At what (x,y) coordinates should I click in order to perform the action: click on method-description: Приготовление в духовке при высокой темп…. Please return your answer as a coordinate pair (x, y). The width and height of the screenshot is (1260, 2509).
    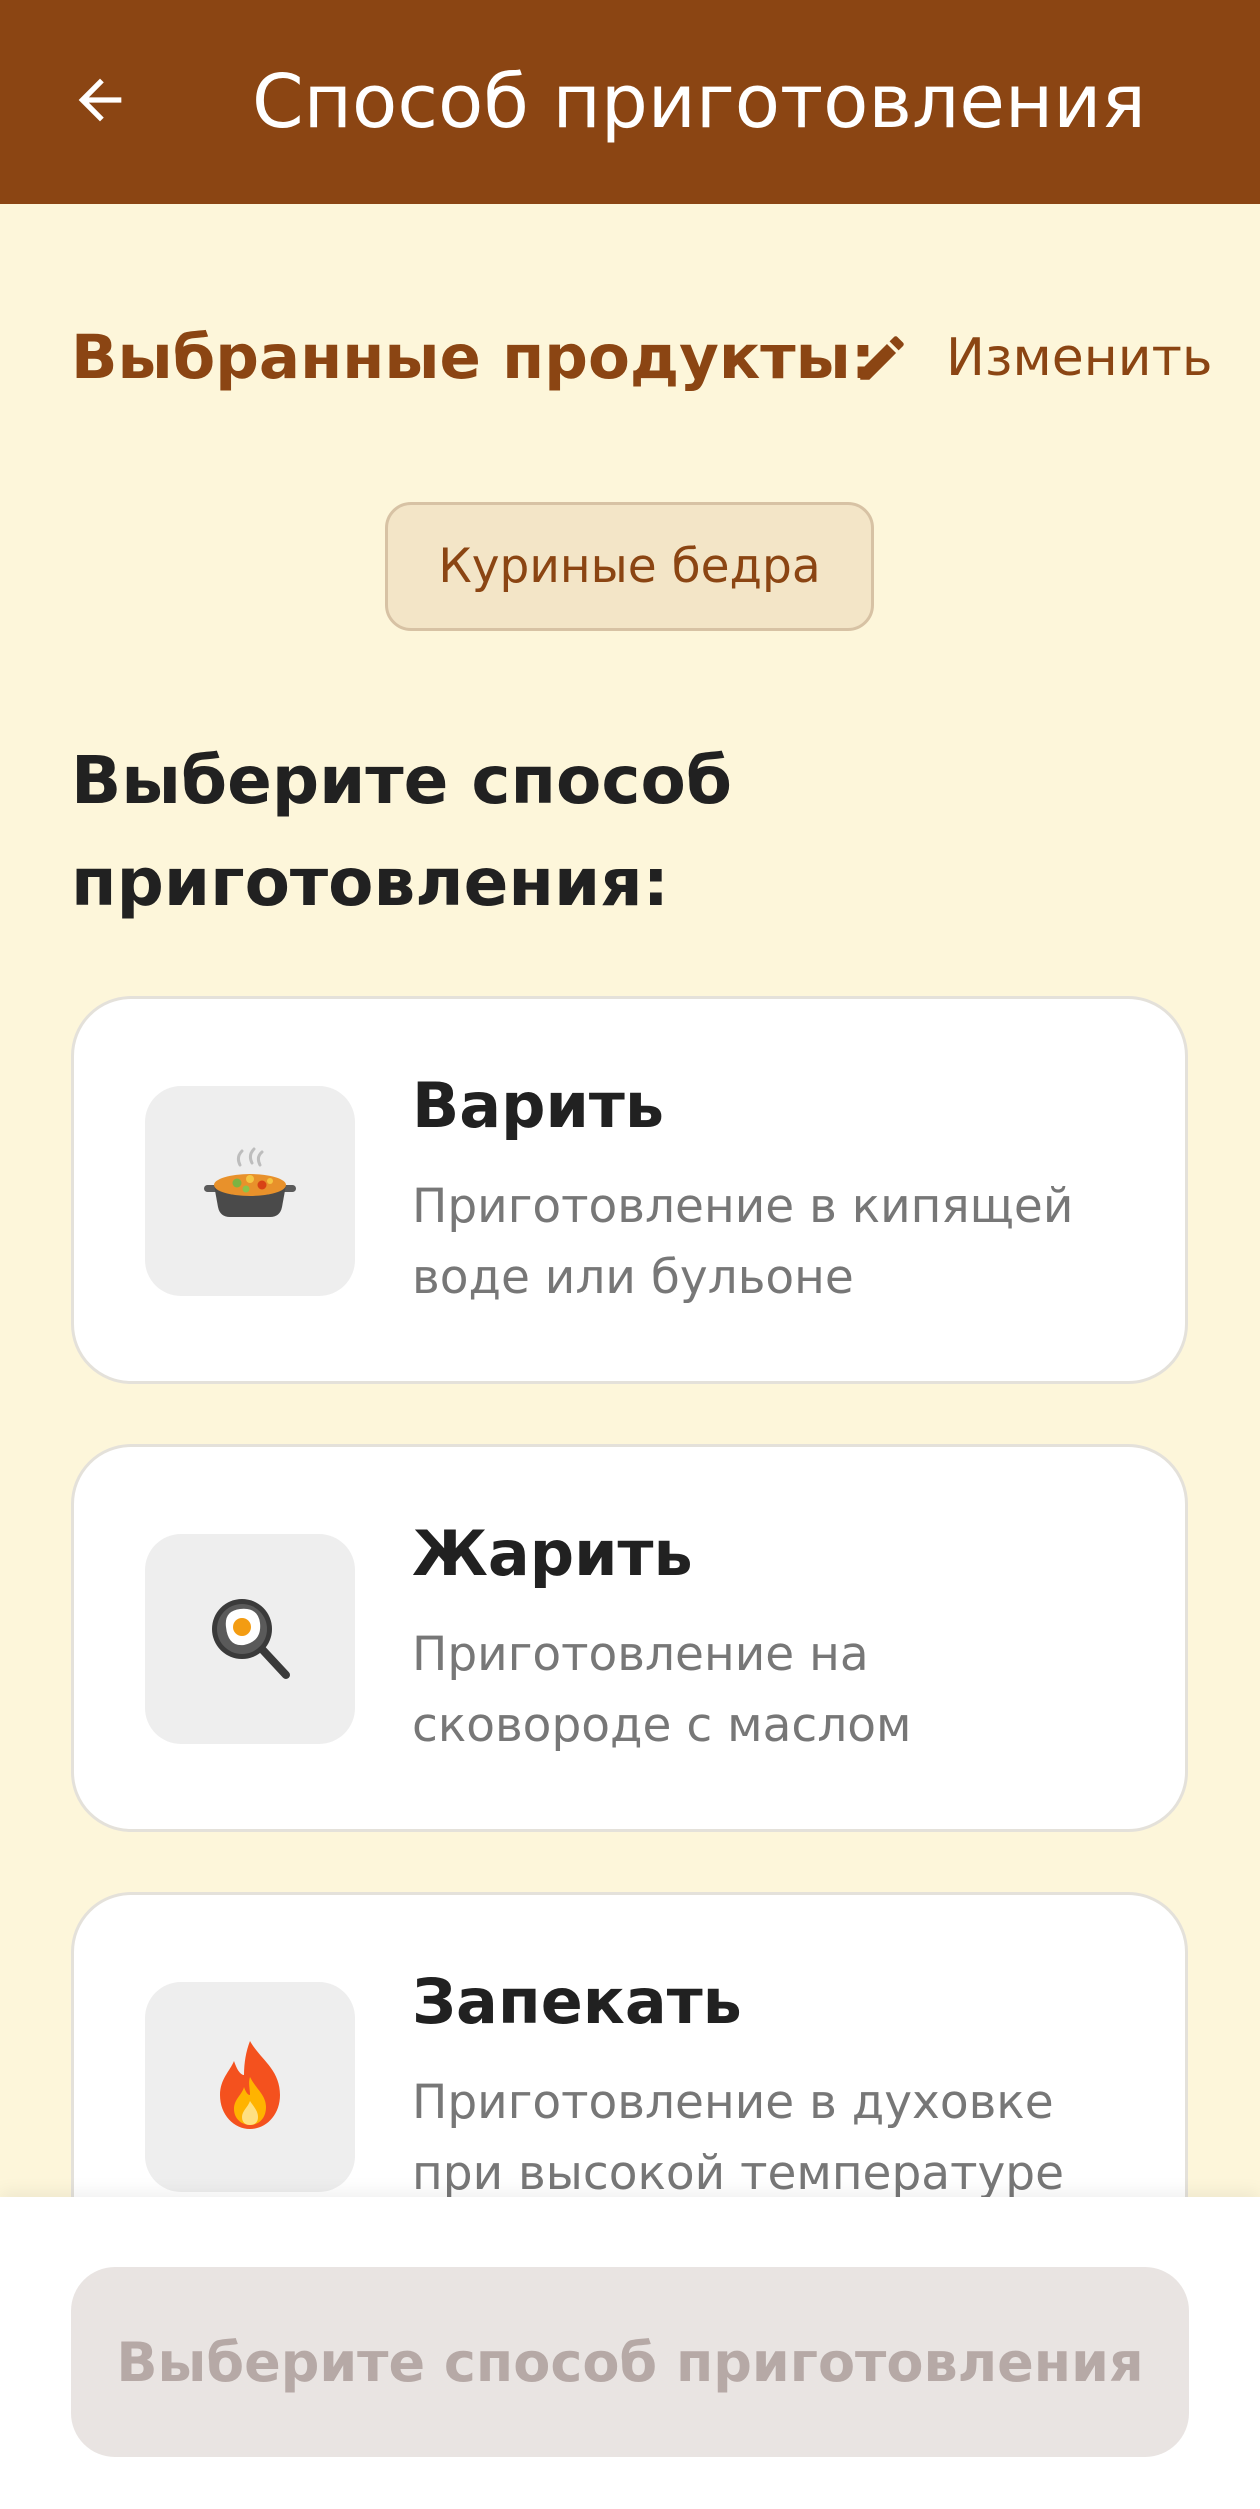
    Looking at the image, I should click on (738, 2138).